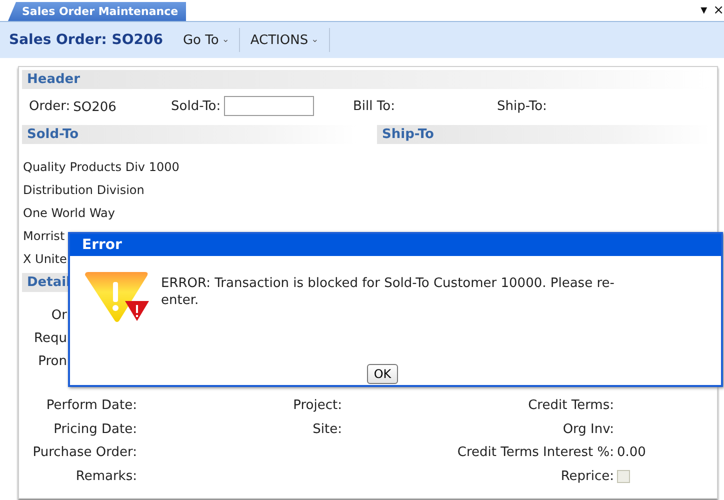  Describe the element at coordinates (395, 245) in the screenshot. I see `dialog-title: Error` at that location.